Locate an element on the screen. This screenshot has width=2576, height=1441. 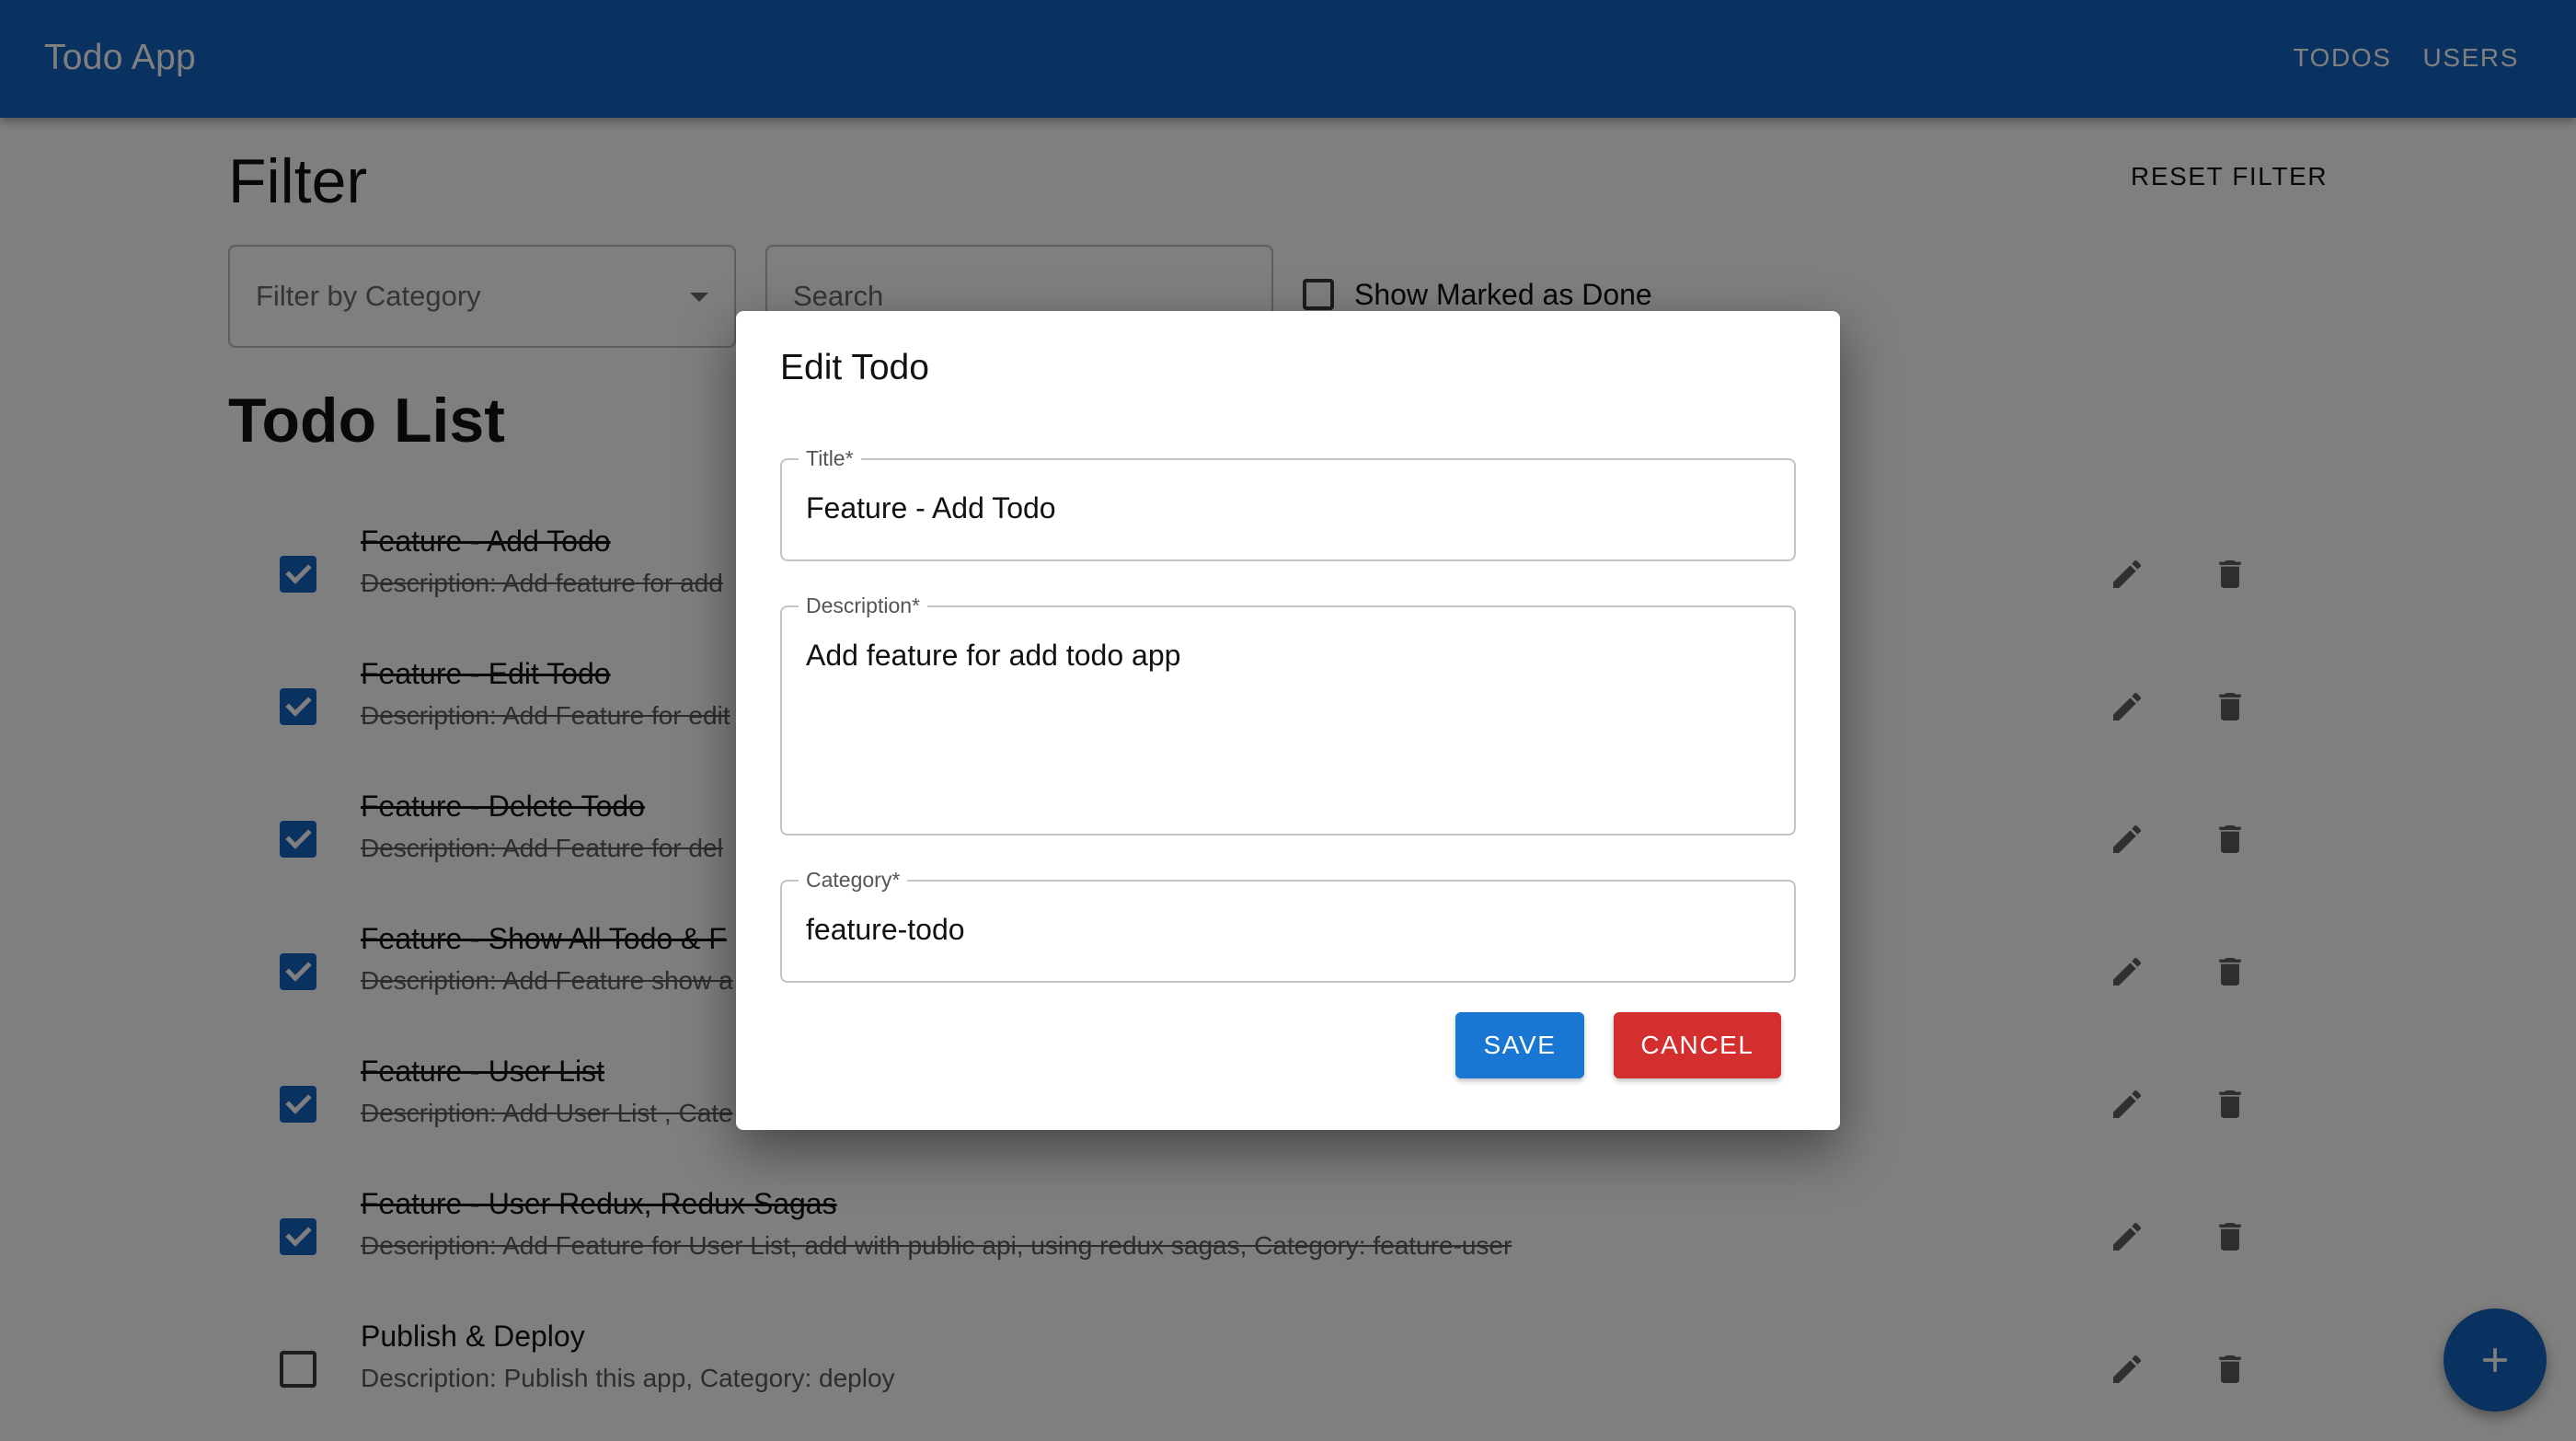
category-field-value: feature-todo is located at coordinates (885, 929).